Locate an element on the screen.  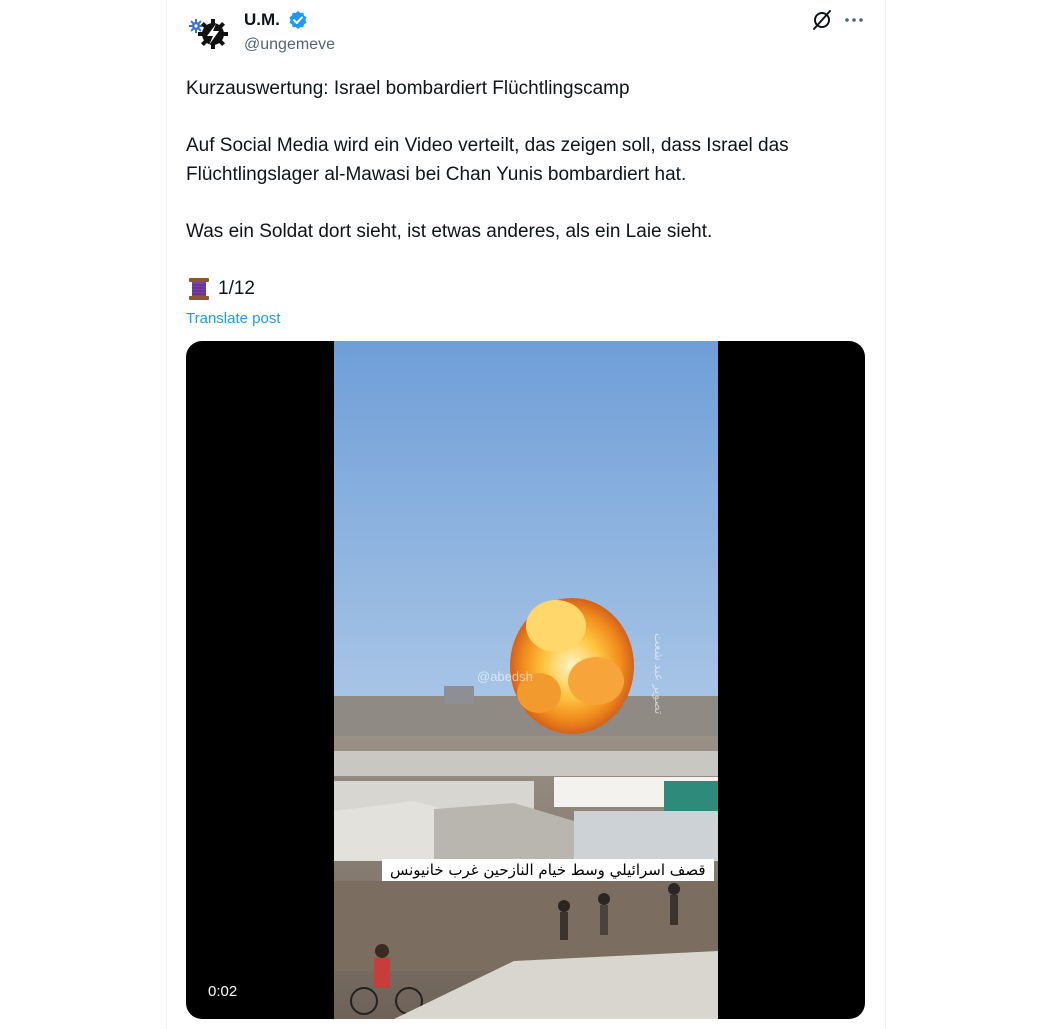
avatar-logo-icon is located at coordinates (208, 34).